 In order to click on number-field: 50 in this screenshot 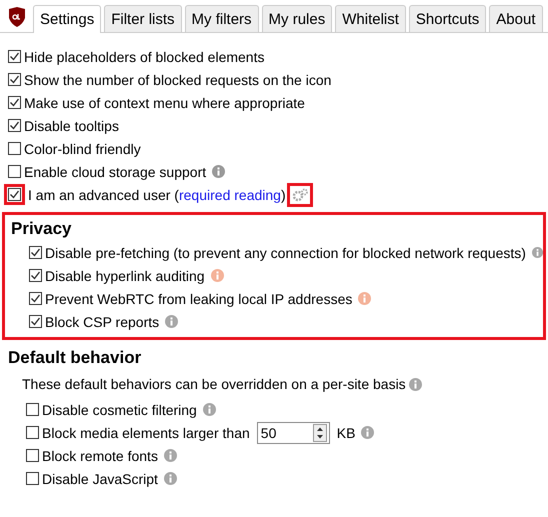, I will do `click(293, 433)`.